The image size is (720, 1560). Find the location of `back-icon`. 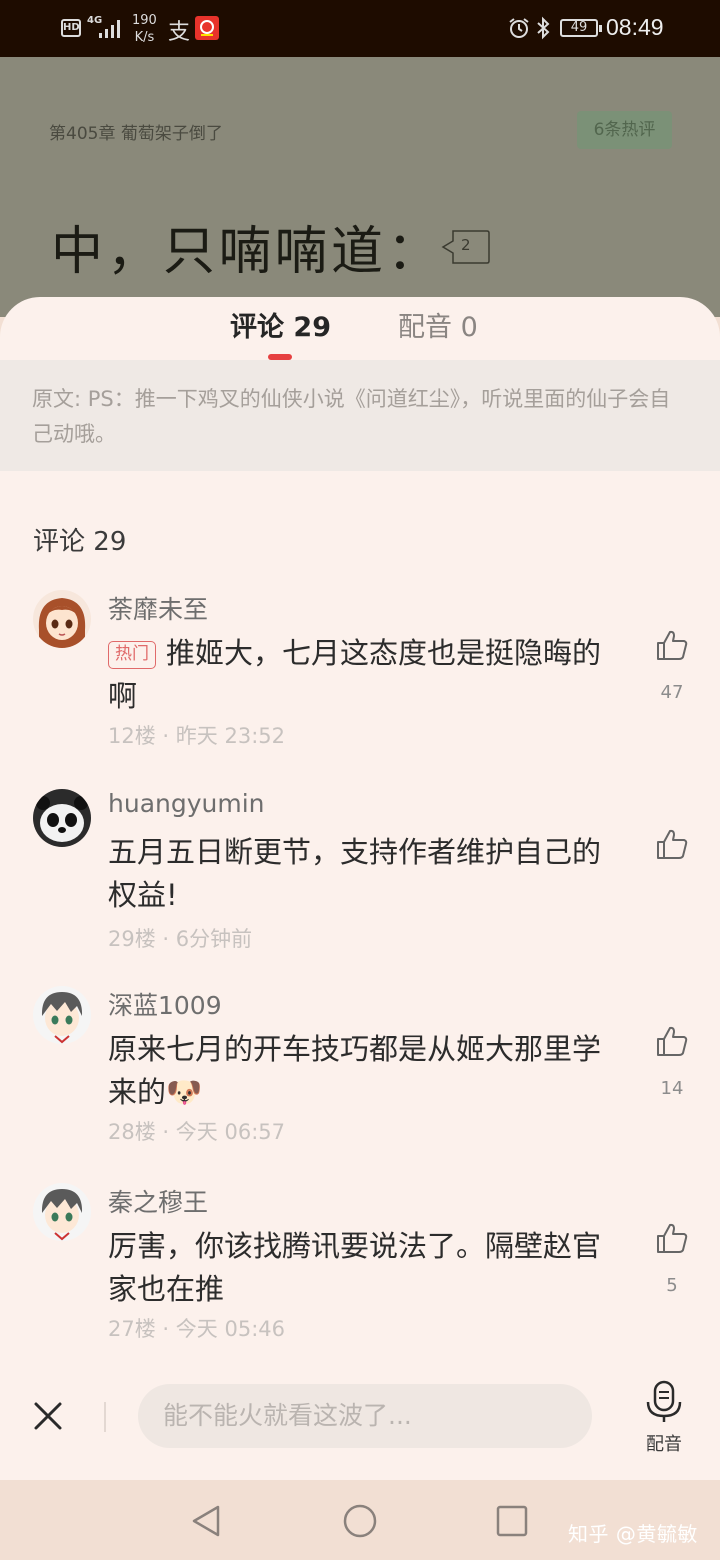

back-icon is located at coordinates (206, 1521).